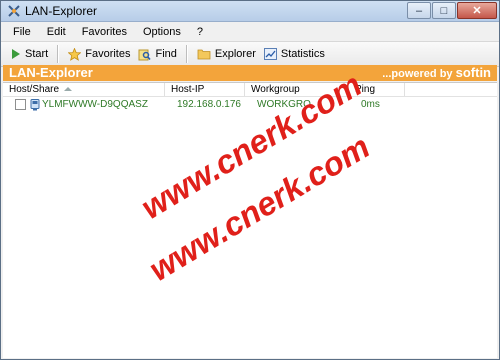 Image resolution: width=500 pixels, height=360 pixels. What do you see at coordinates (250, 32) in the screenshot?
I see `menu-bar: File Edit Favorites Options ?` at bounding box center [250, 32].